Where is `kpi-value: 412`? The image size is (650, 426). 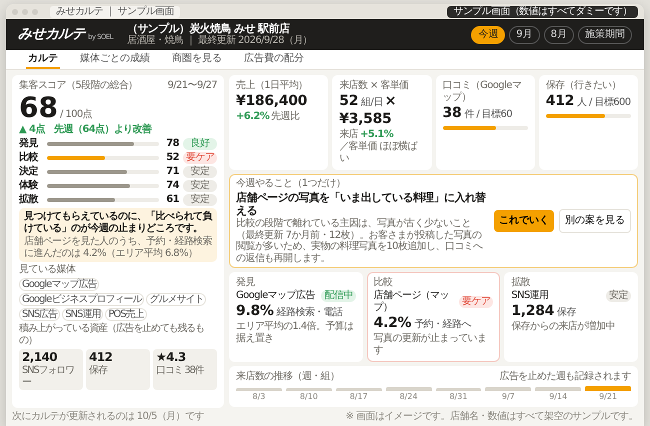
kpi-value: 412 is located at coordinates (560, 101).